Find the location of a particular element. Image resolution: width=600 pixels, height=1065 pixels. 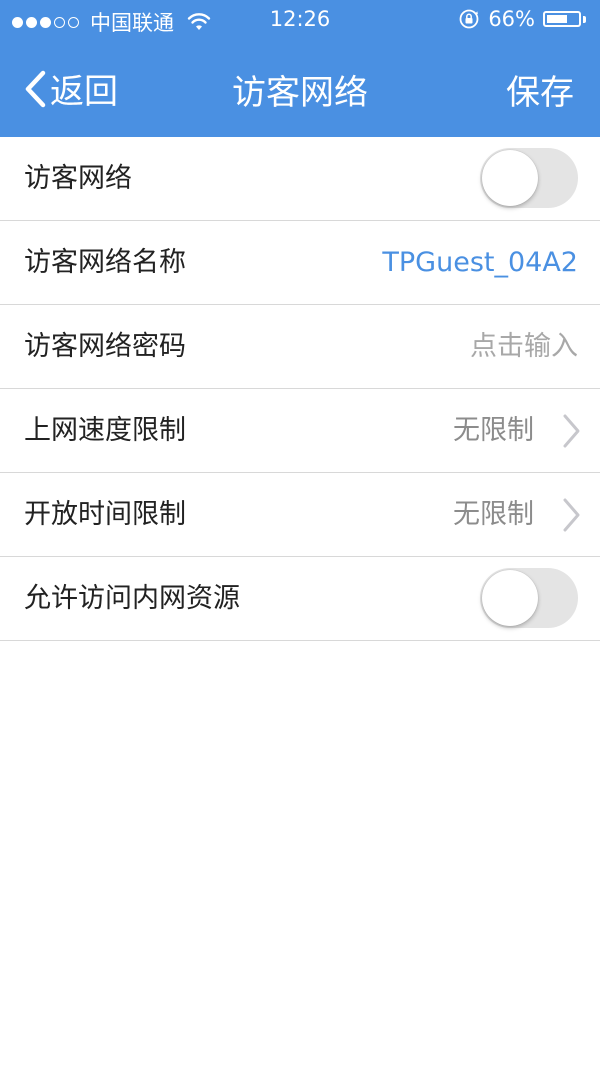

intranet-access-toggle is located at coordinates (529, 598).